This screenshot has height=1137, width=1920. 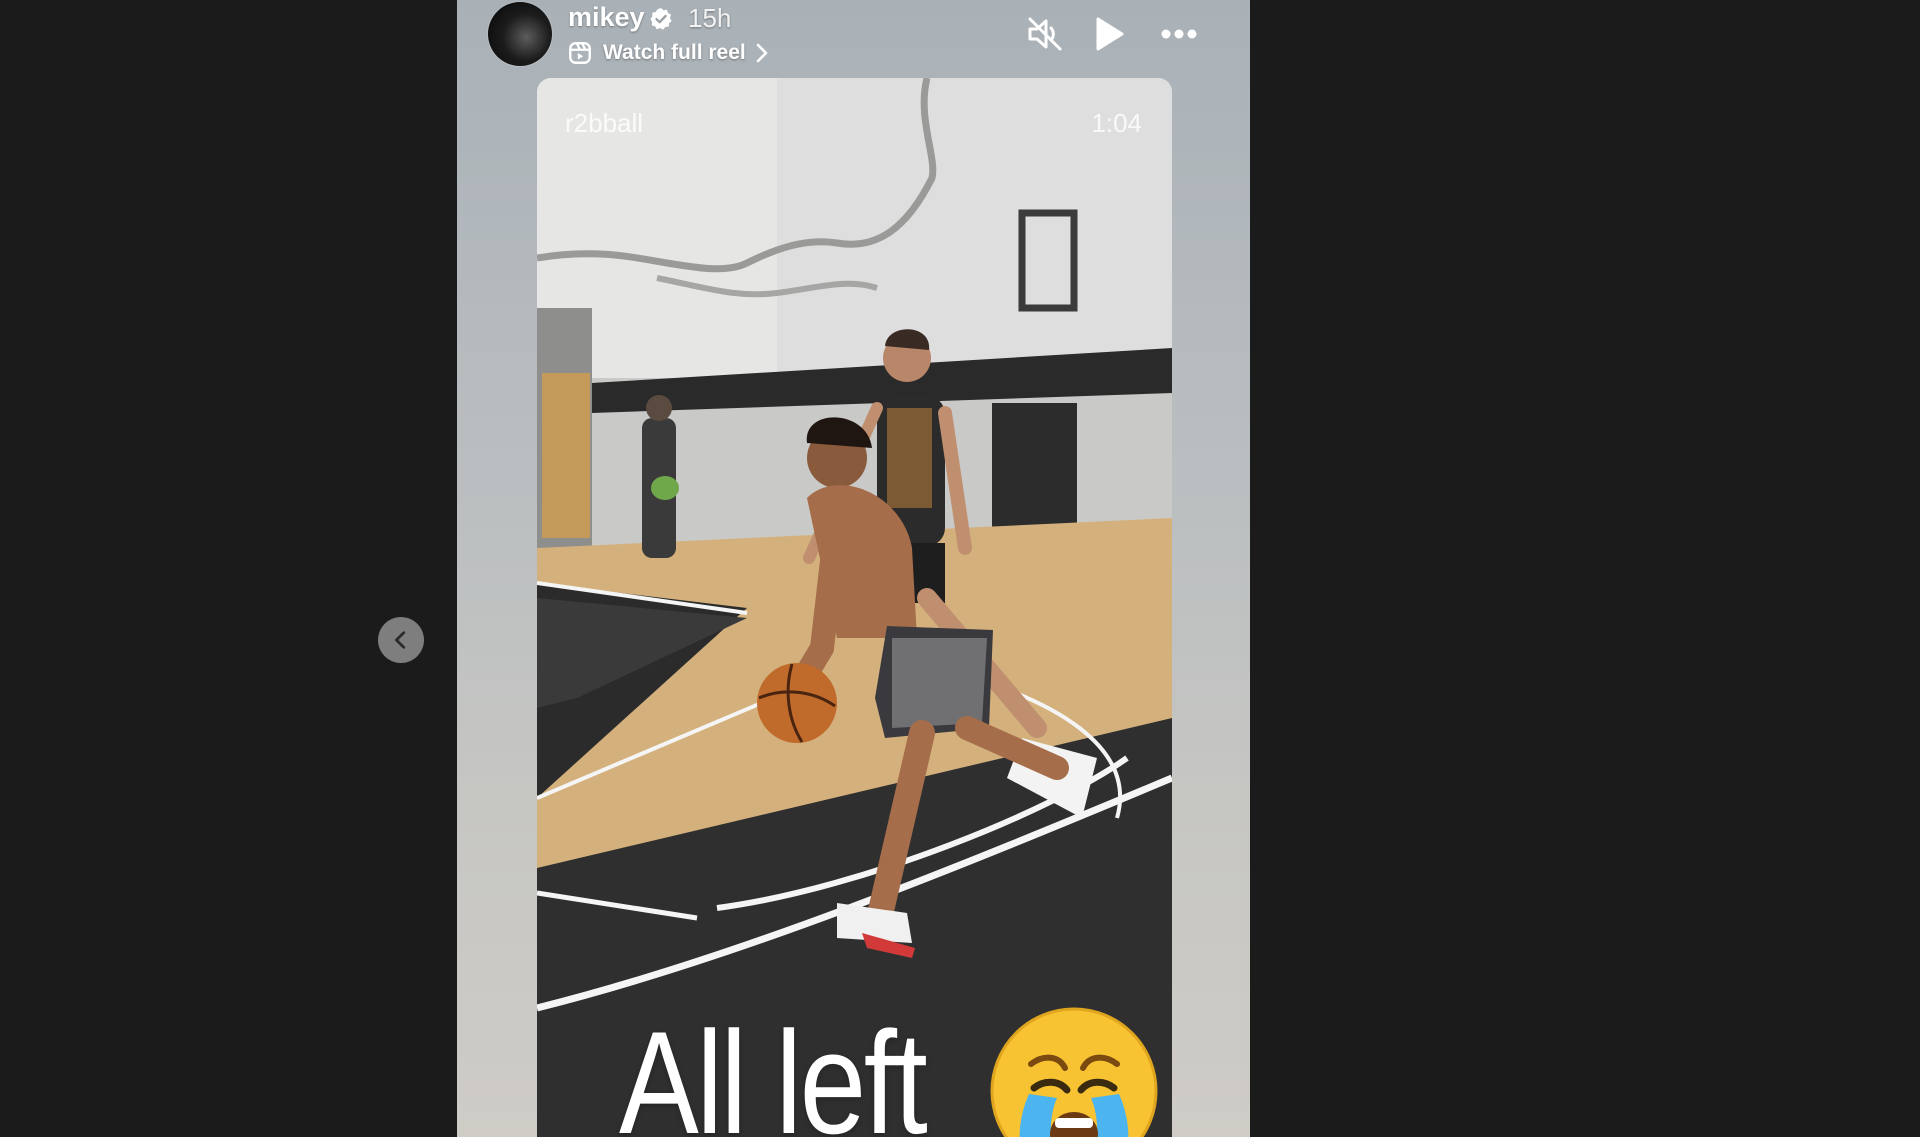 What do you see at coordinates (604, 123) in the screenshot?
I see `video-watermark: r2bball` at bounding box center [604, 123].